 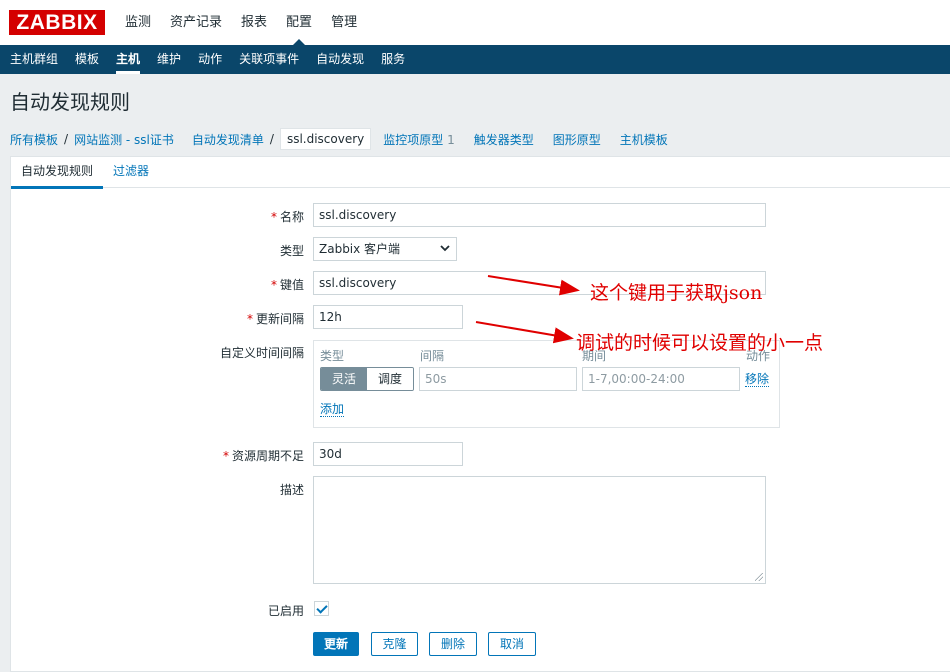 I want to click on key-annotation-text: 这个键用于获取json, so click(x=676, y=293).